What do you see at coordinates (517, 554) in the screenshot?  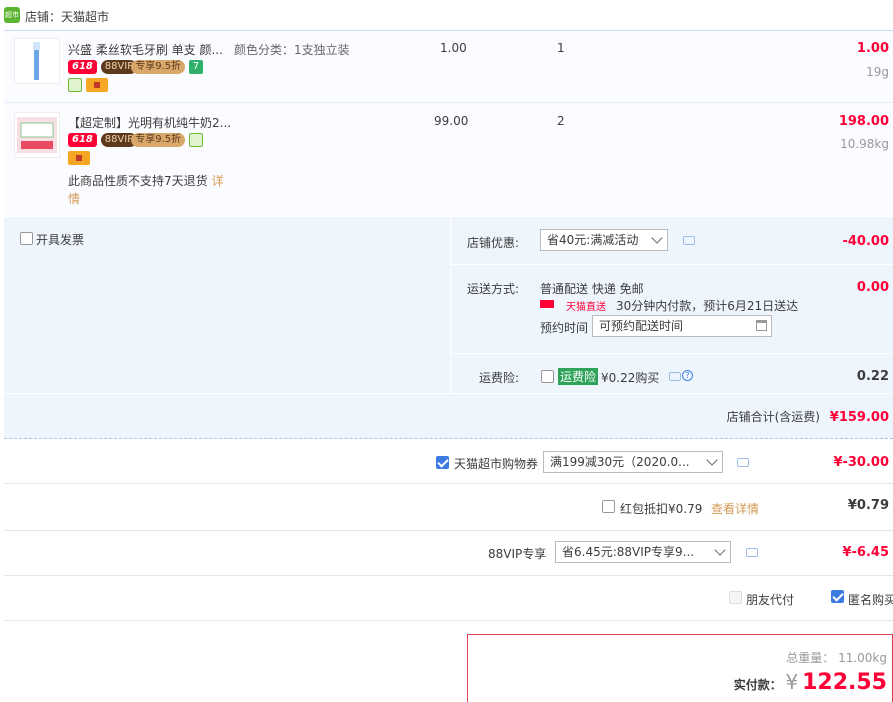 I see `vip-label: 88VIP专享` at bounding box center [517, 554].